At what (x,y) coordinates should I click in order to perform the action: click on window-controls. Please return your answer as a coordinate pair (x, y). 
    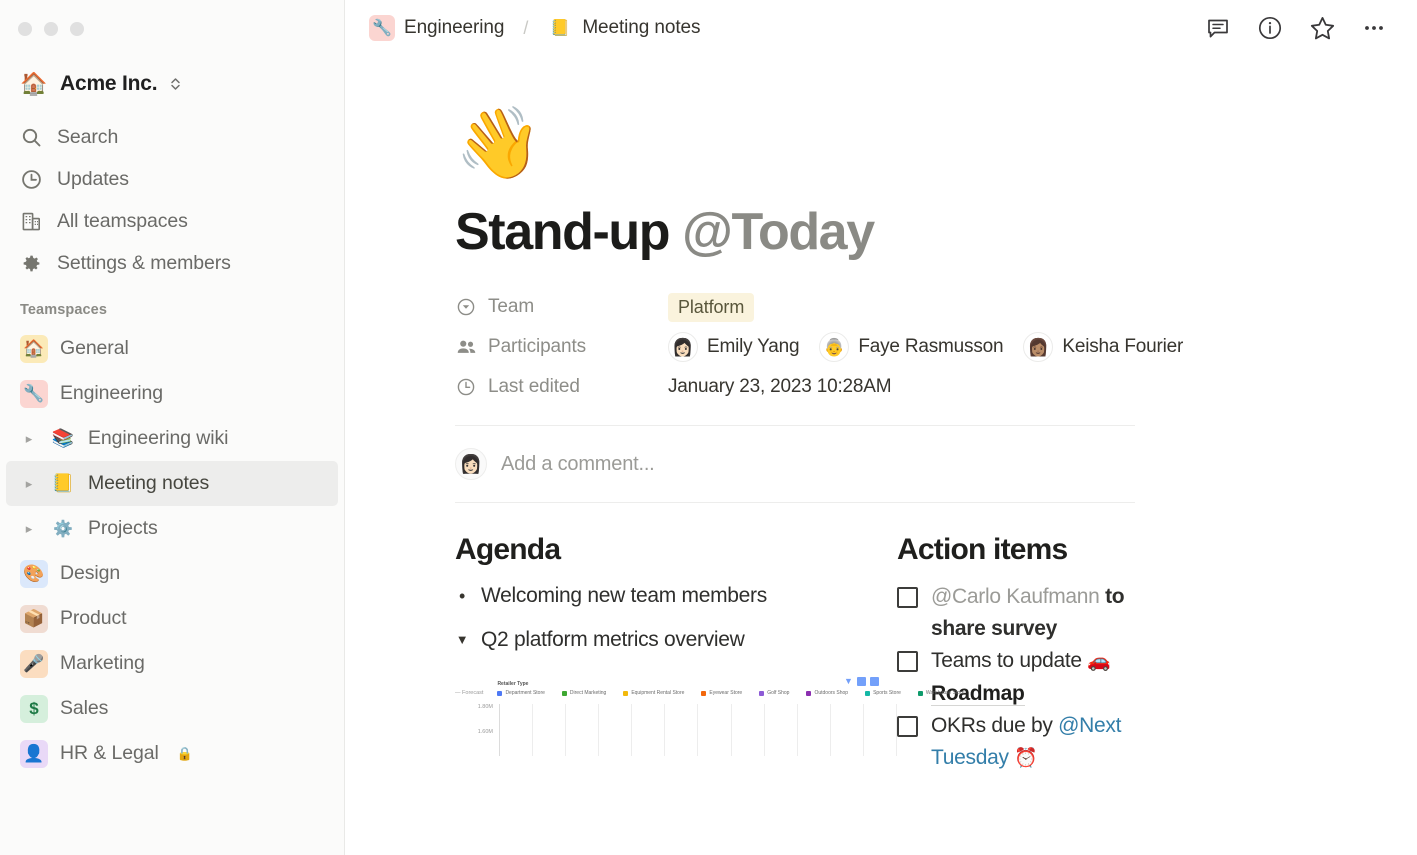
    Looking at the image, I should click on (172, 18).